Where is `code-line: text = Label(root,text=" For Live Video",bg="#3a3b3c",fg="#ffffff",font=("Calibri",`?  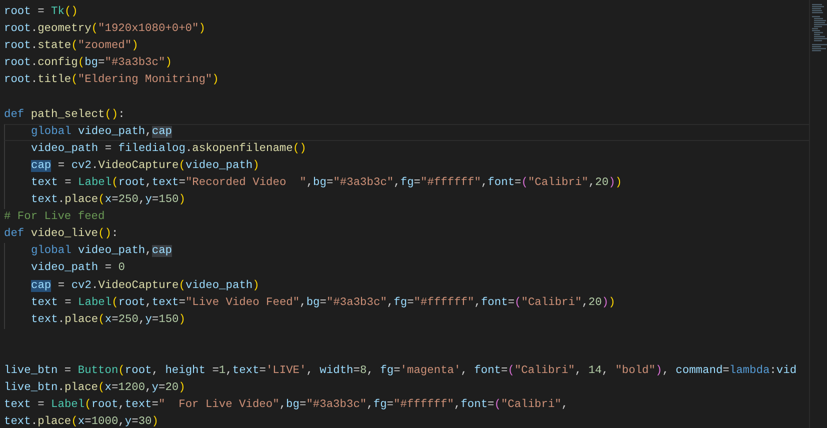
code-line: text = Label(root,text=" For Live Video",bg="#3a3b3c",fg="#ffffff",font=("Calibri", is located at coordinates (286, 406).